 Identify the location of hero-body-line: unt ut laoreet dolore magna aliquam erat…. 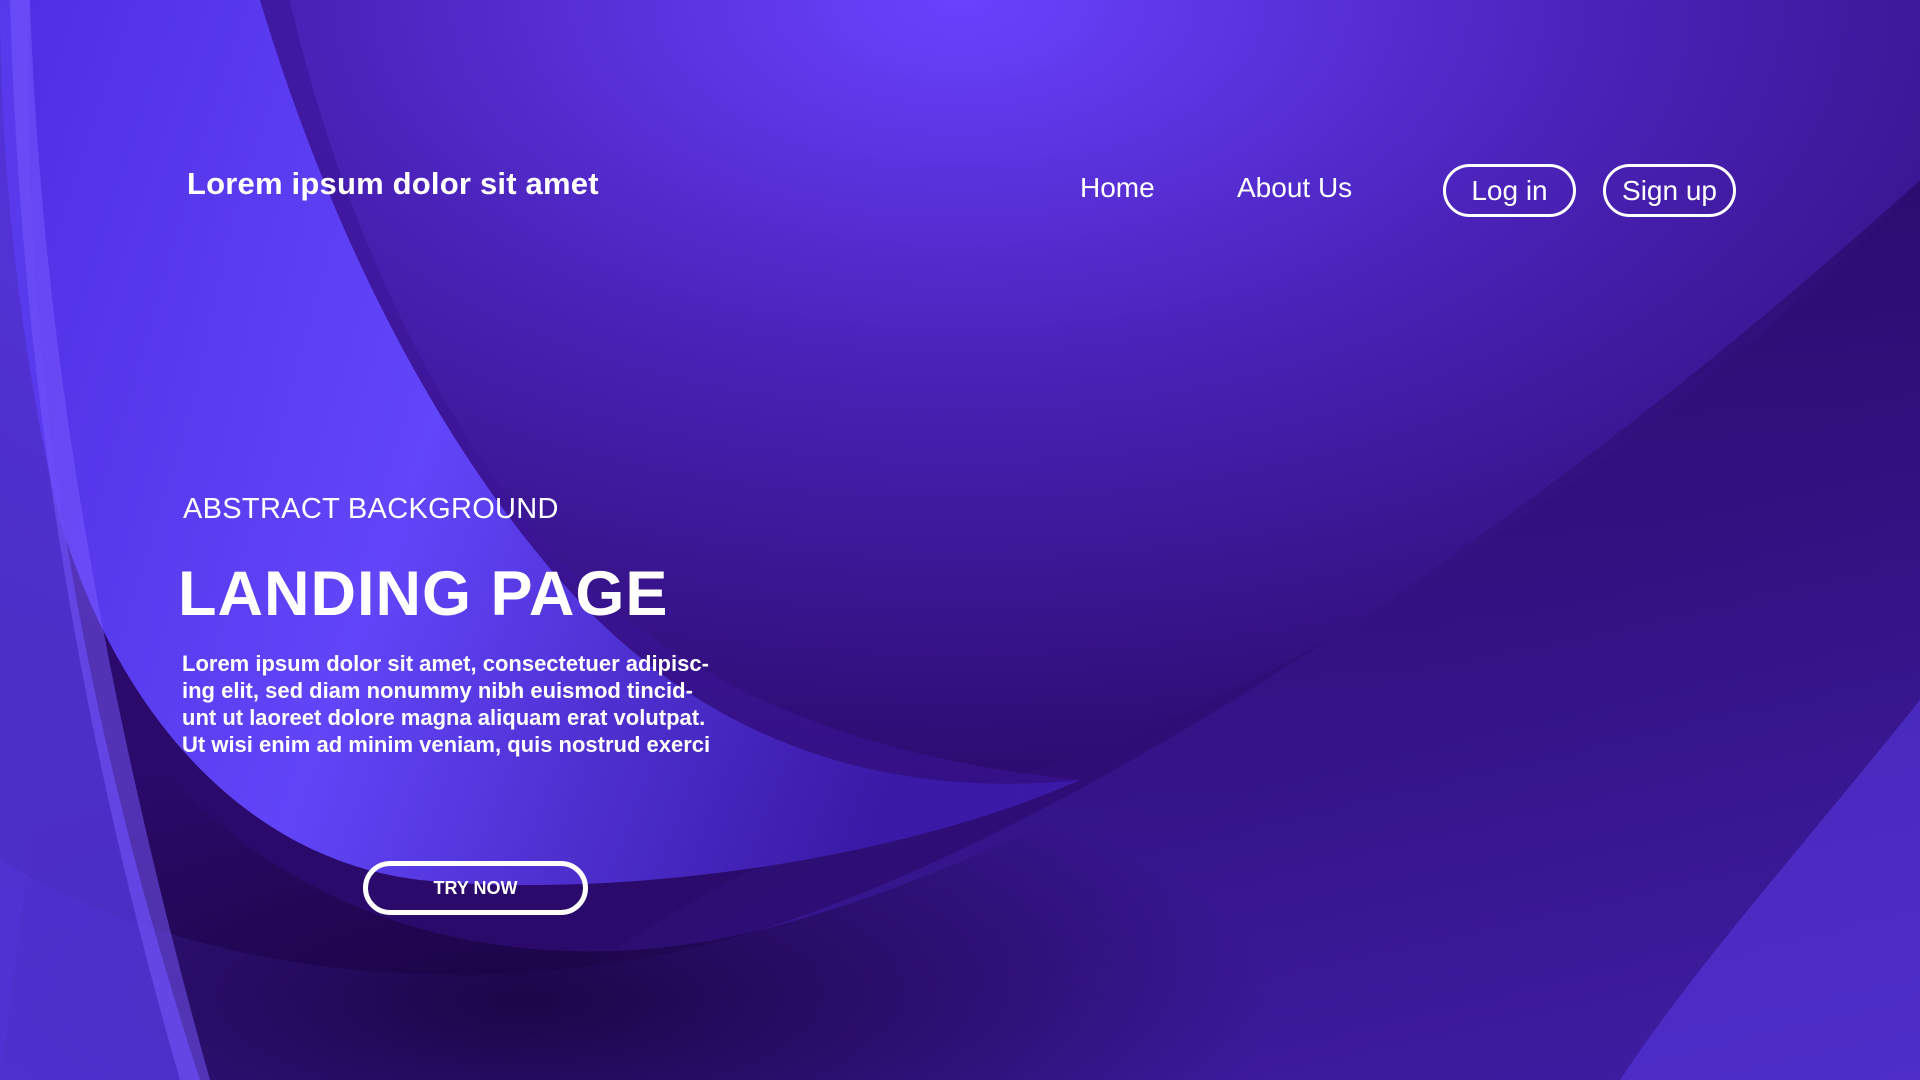
(444, 717).